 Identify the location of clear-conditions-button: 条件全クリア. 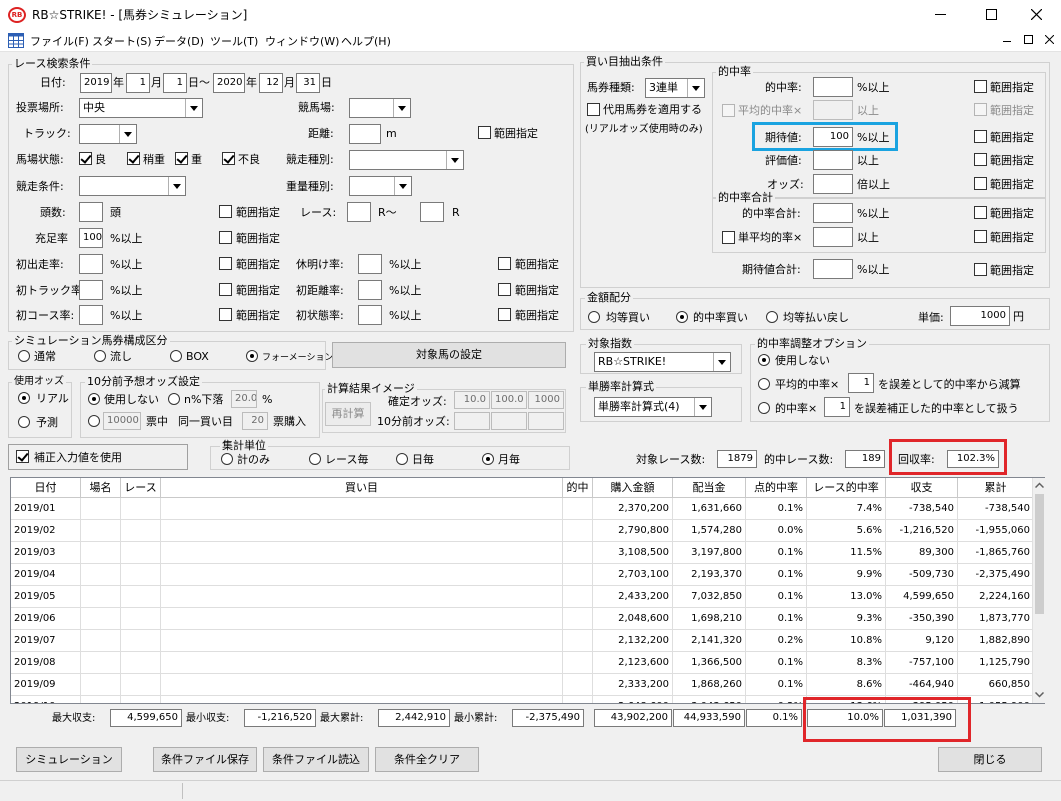
(427, 759).